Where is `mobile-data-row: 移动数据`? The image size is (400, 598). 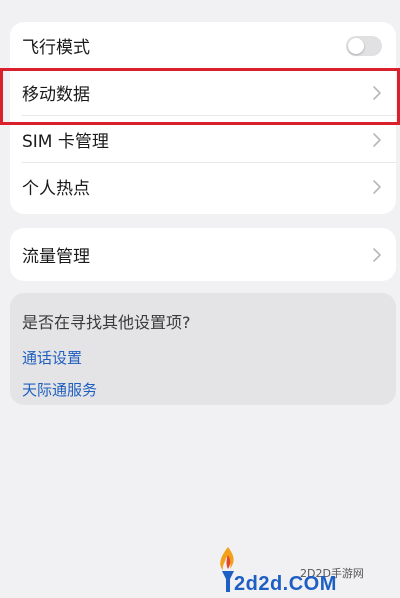 mobile-data-row: 移动数据 is located at coordinates (203, 92).